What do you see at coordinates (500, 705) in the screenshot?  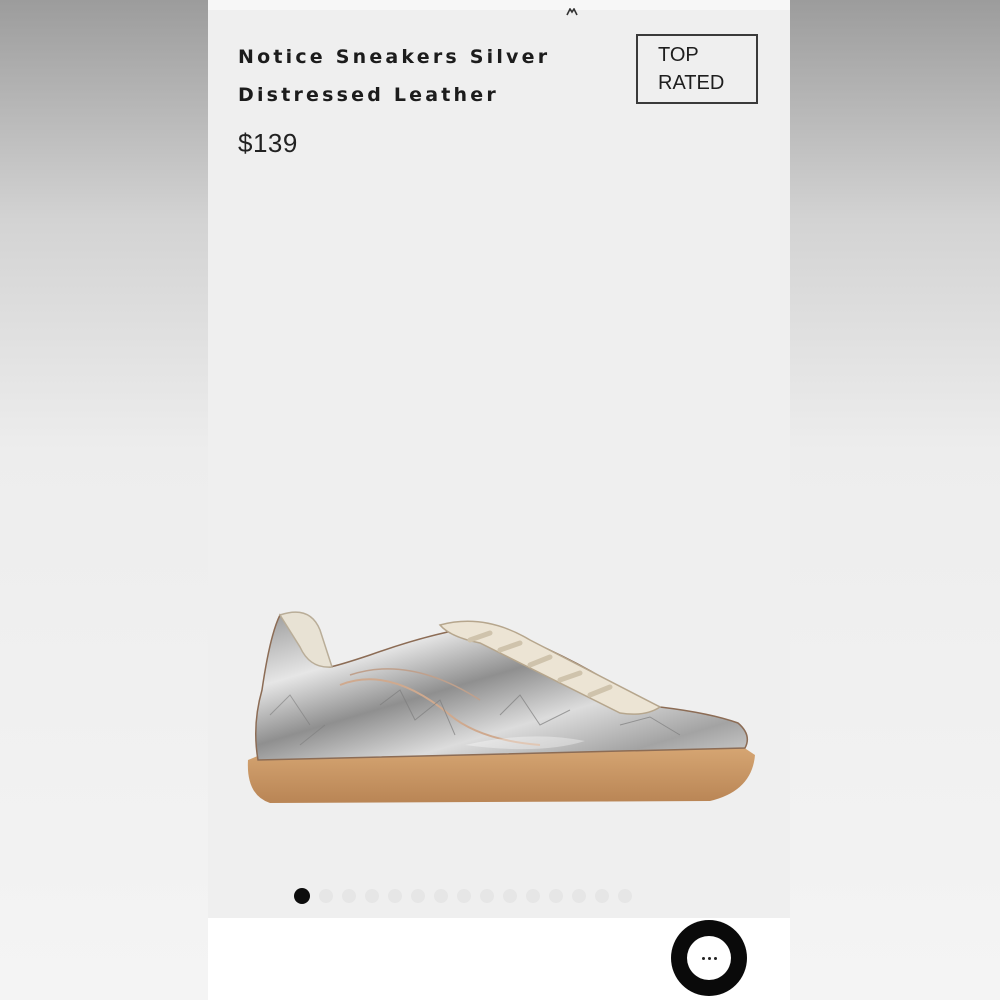 I see `product-image` at bounding box center [500, 705].